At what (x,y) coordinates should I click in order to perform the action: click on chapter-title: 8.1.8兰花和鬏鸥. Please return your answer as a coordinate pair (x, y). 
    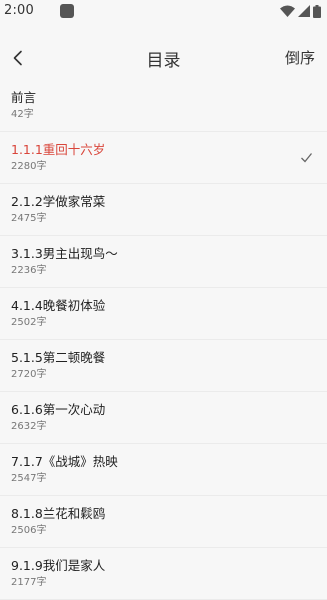
    Looking at the image, I should click on (58, 513).